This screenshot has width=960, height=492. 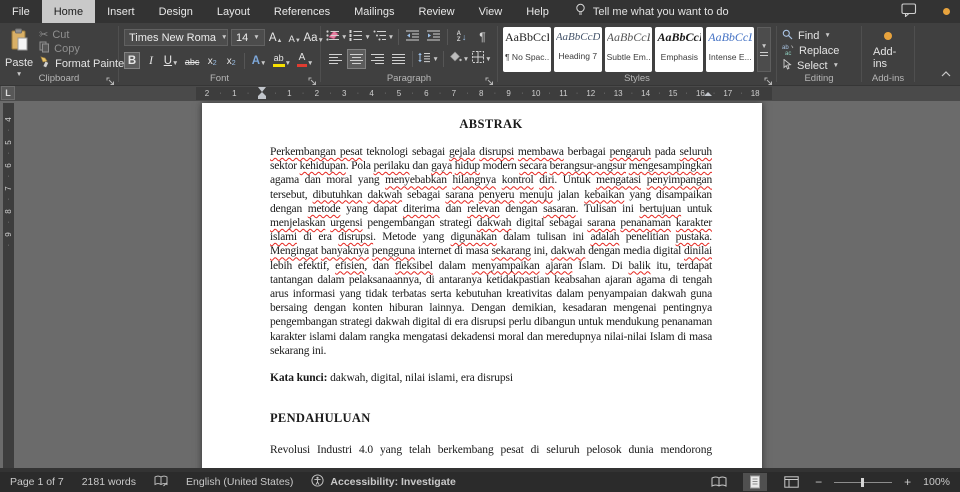 What do you see at coordinates (537, 11) in the screenshot?
I see `tab-help: Help` at bounding box center [537, 11].